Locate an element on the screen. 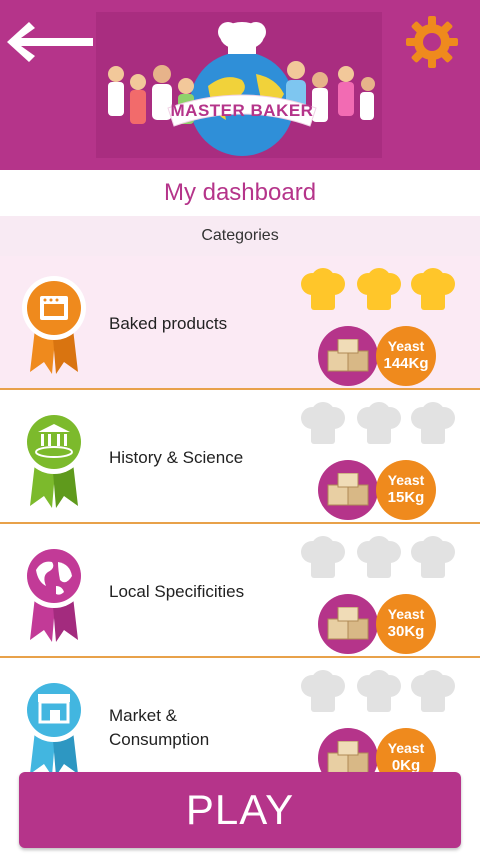 Image resolution: width=480 pixels, height=854 pixels. dashboard-title-bar: My dashboard is located at coordinates (240, 193).